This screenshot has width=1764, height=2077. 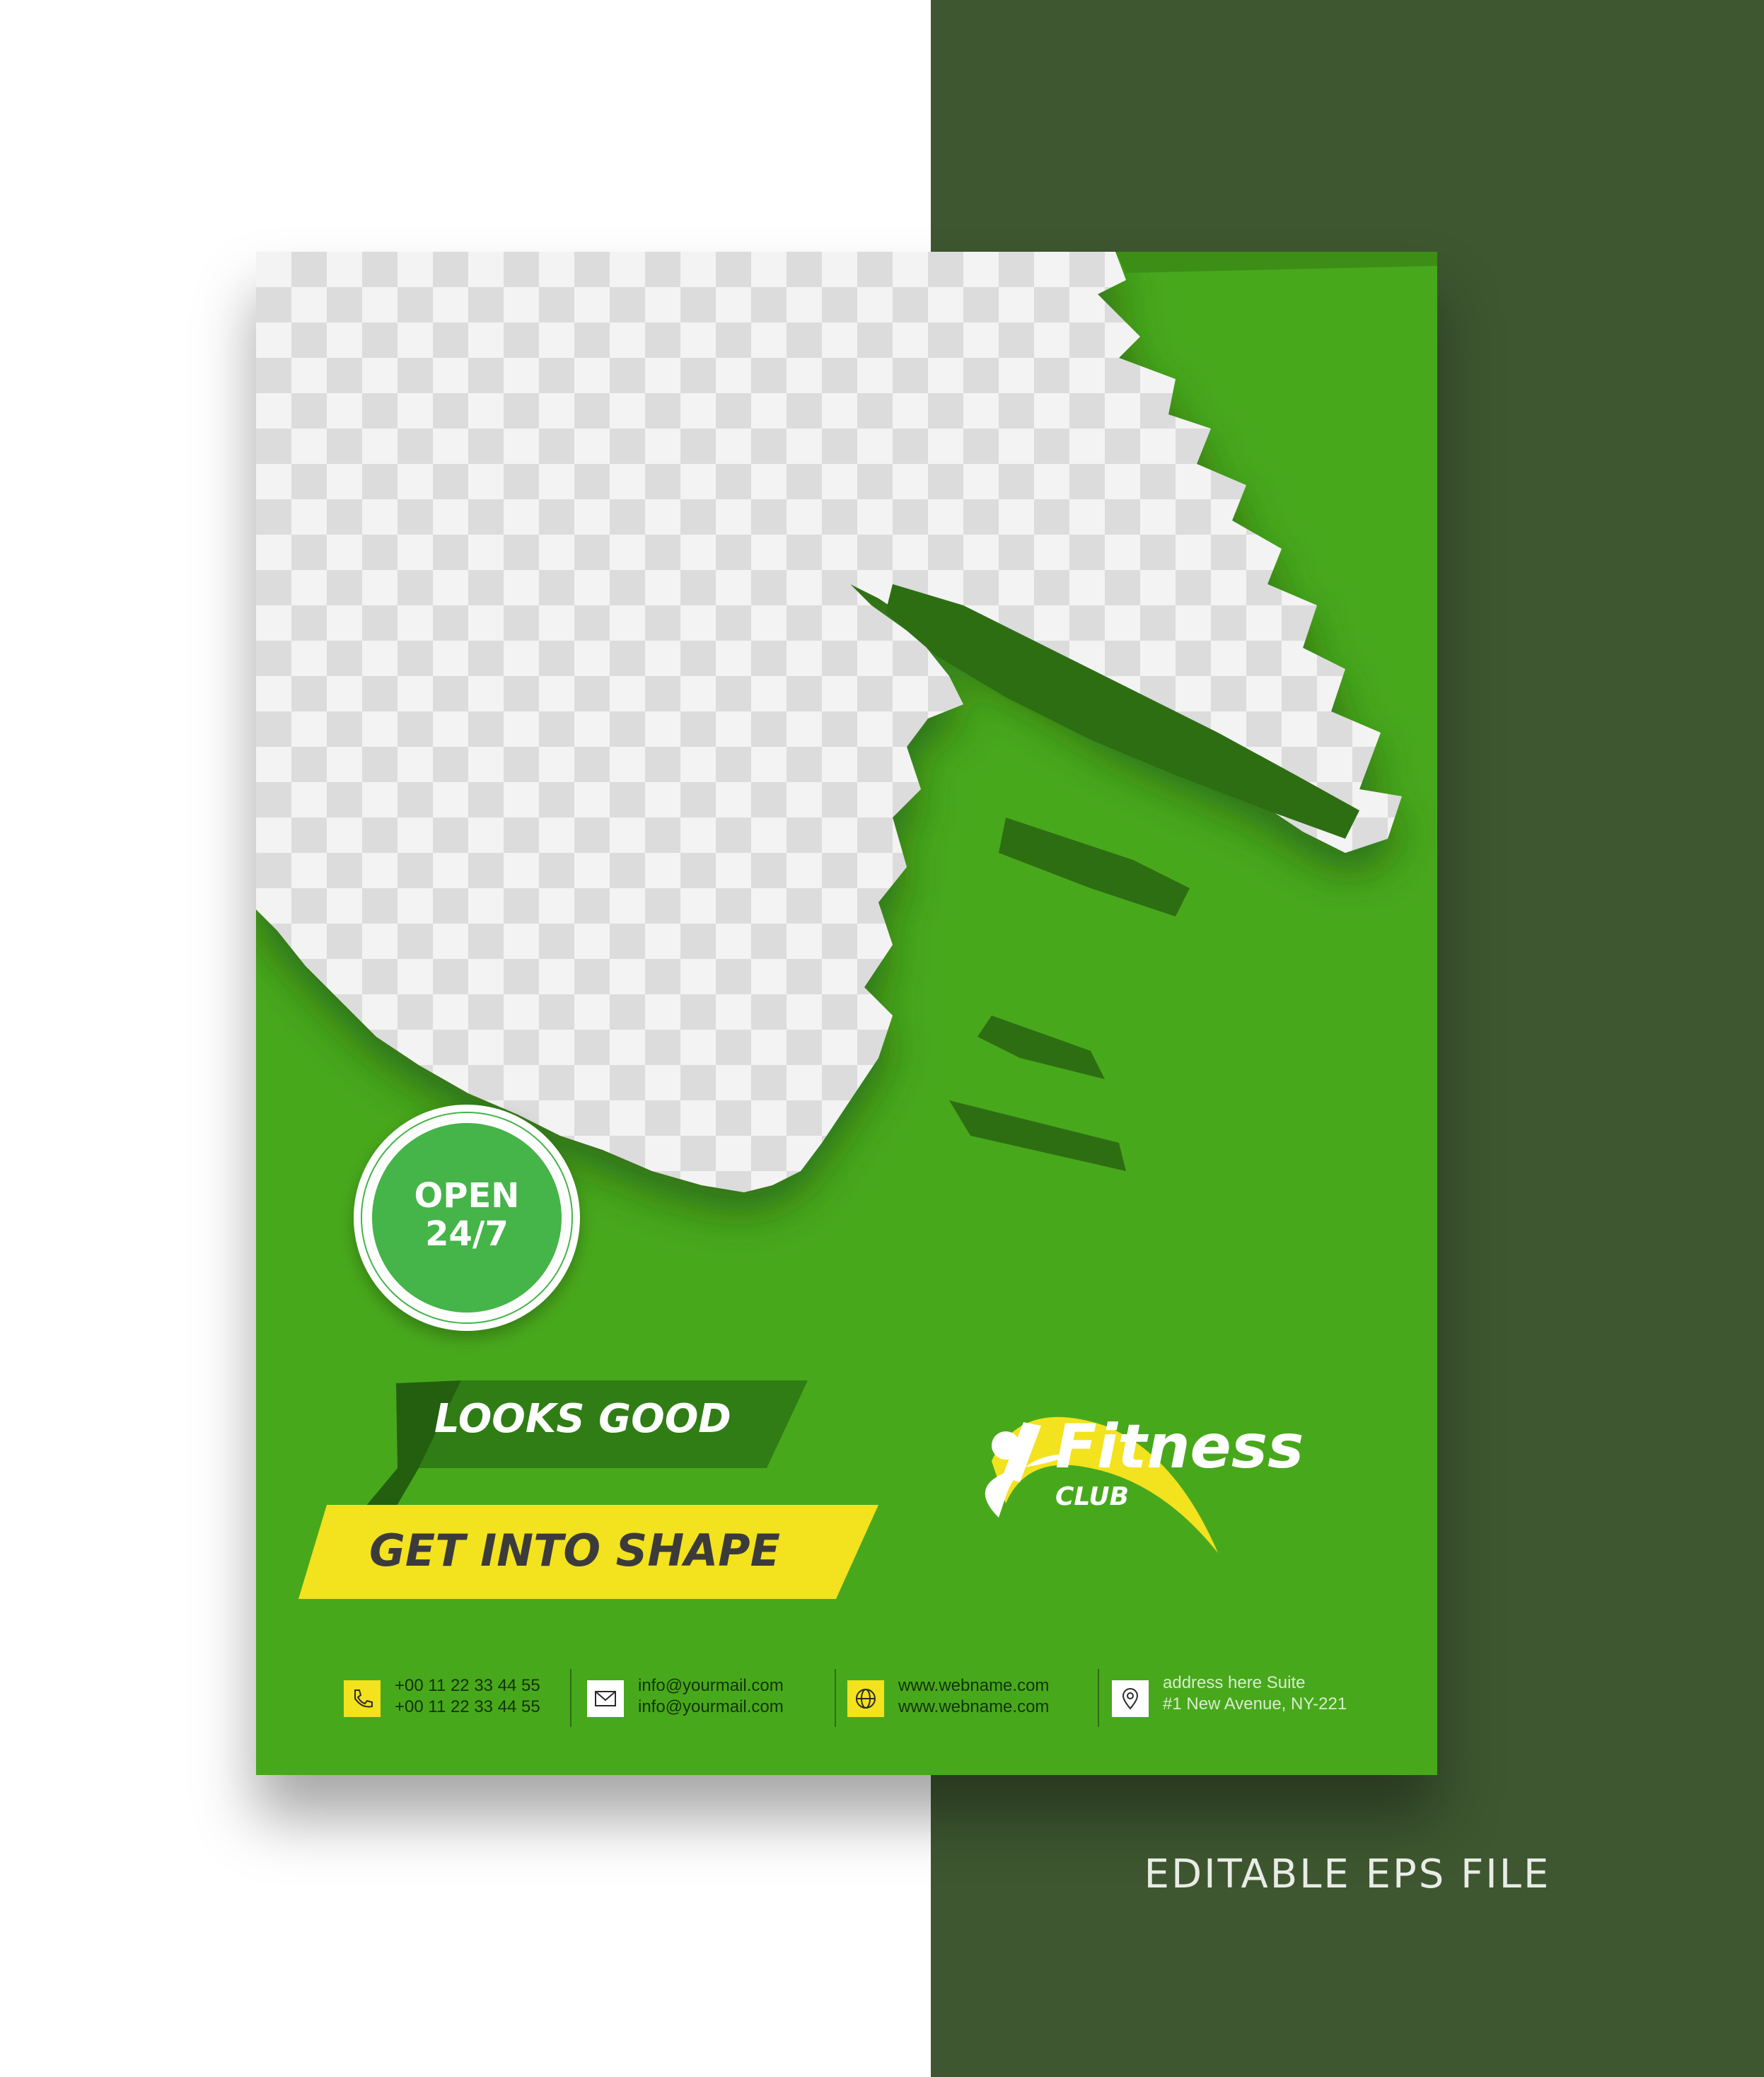 I want to click on phone-line-2: +00 11 22 33 44 55, so click(x=467, y=1707).